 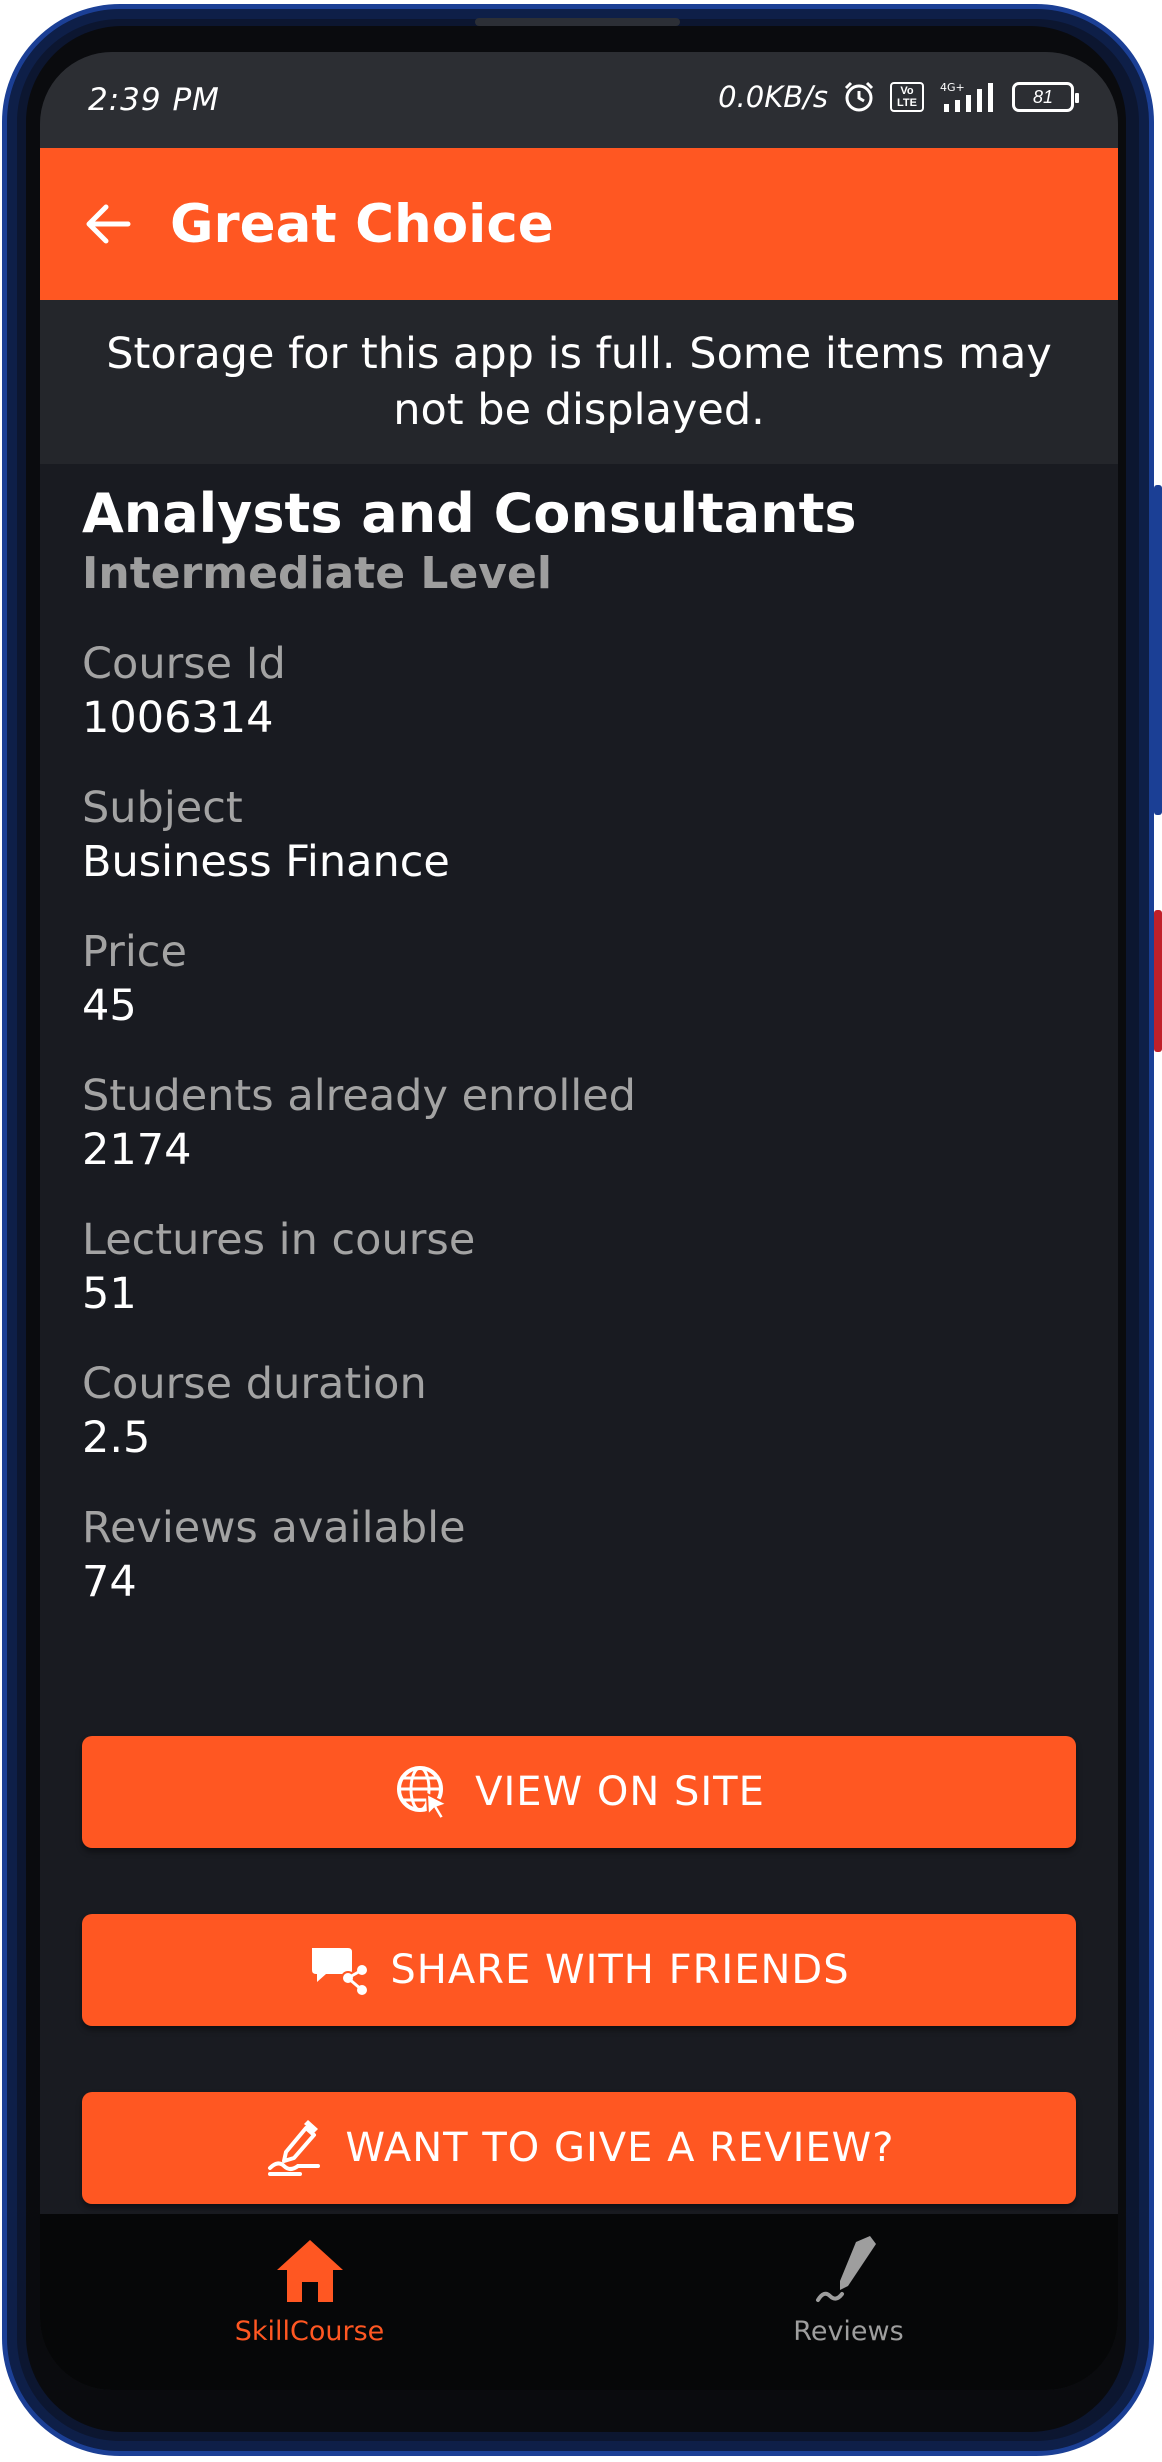 I want to click on course-level: Intermediate Level, so click(x=317, y=573).